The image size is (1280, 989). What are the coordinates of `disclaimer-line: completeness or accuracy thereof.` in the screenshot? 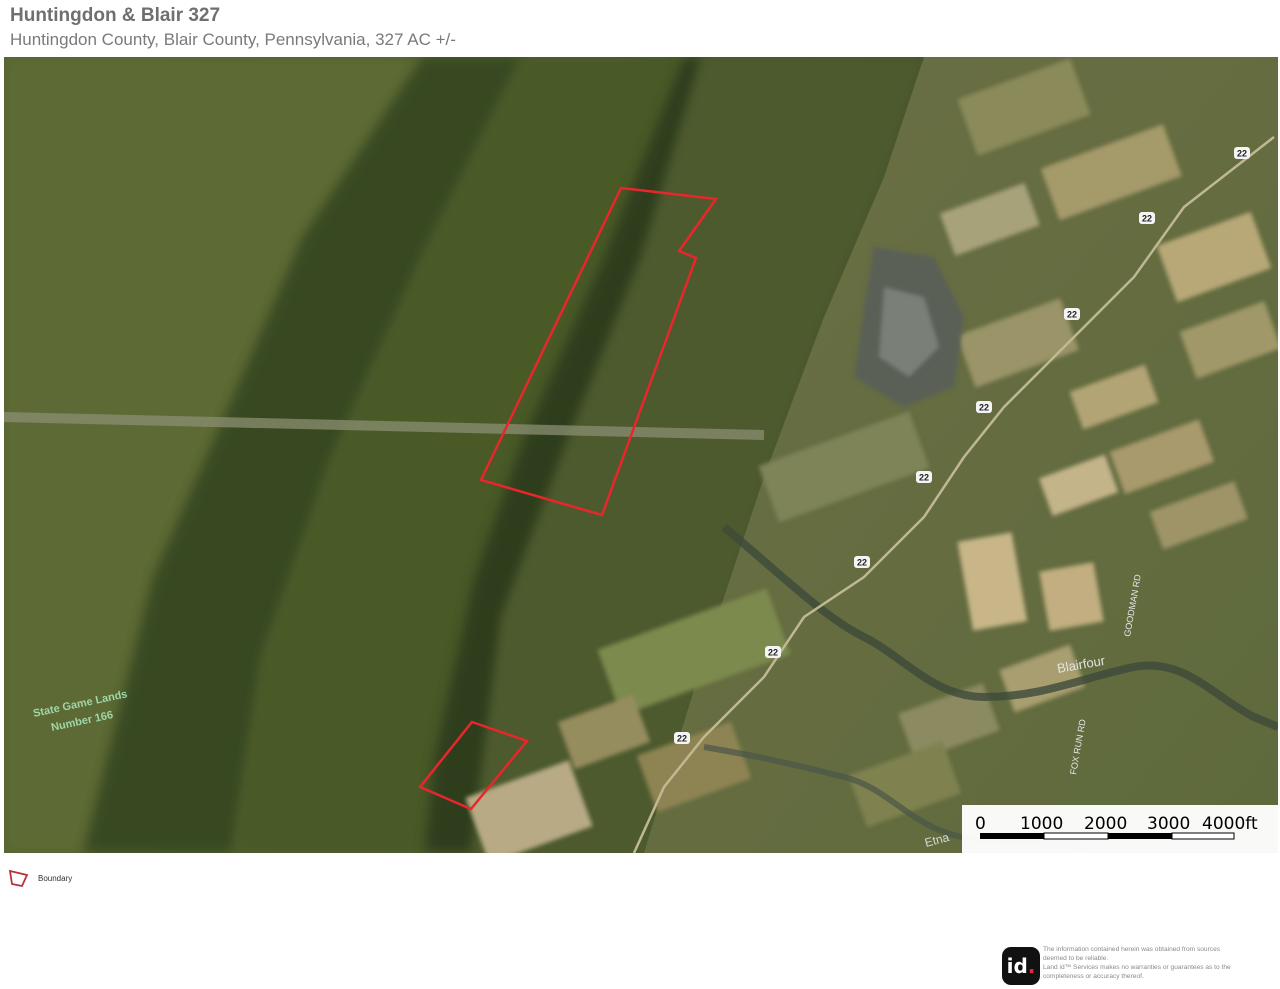 It's located at (1093, 976).